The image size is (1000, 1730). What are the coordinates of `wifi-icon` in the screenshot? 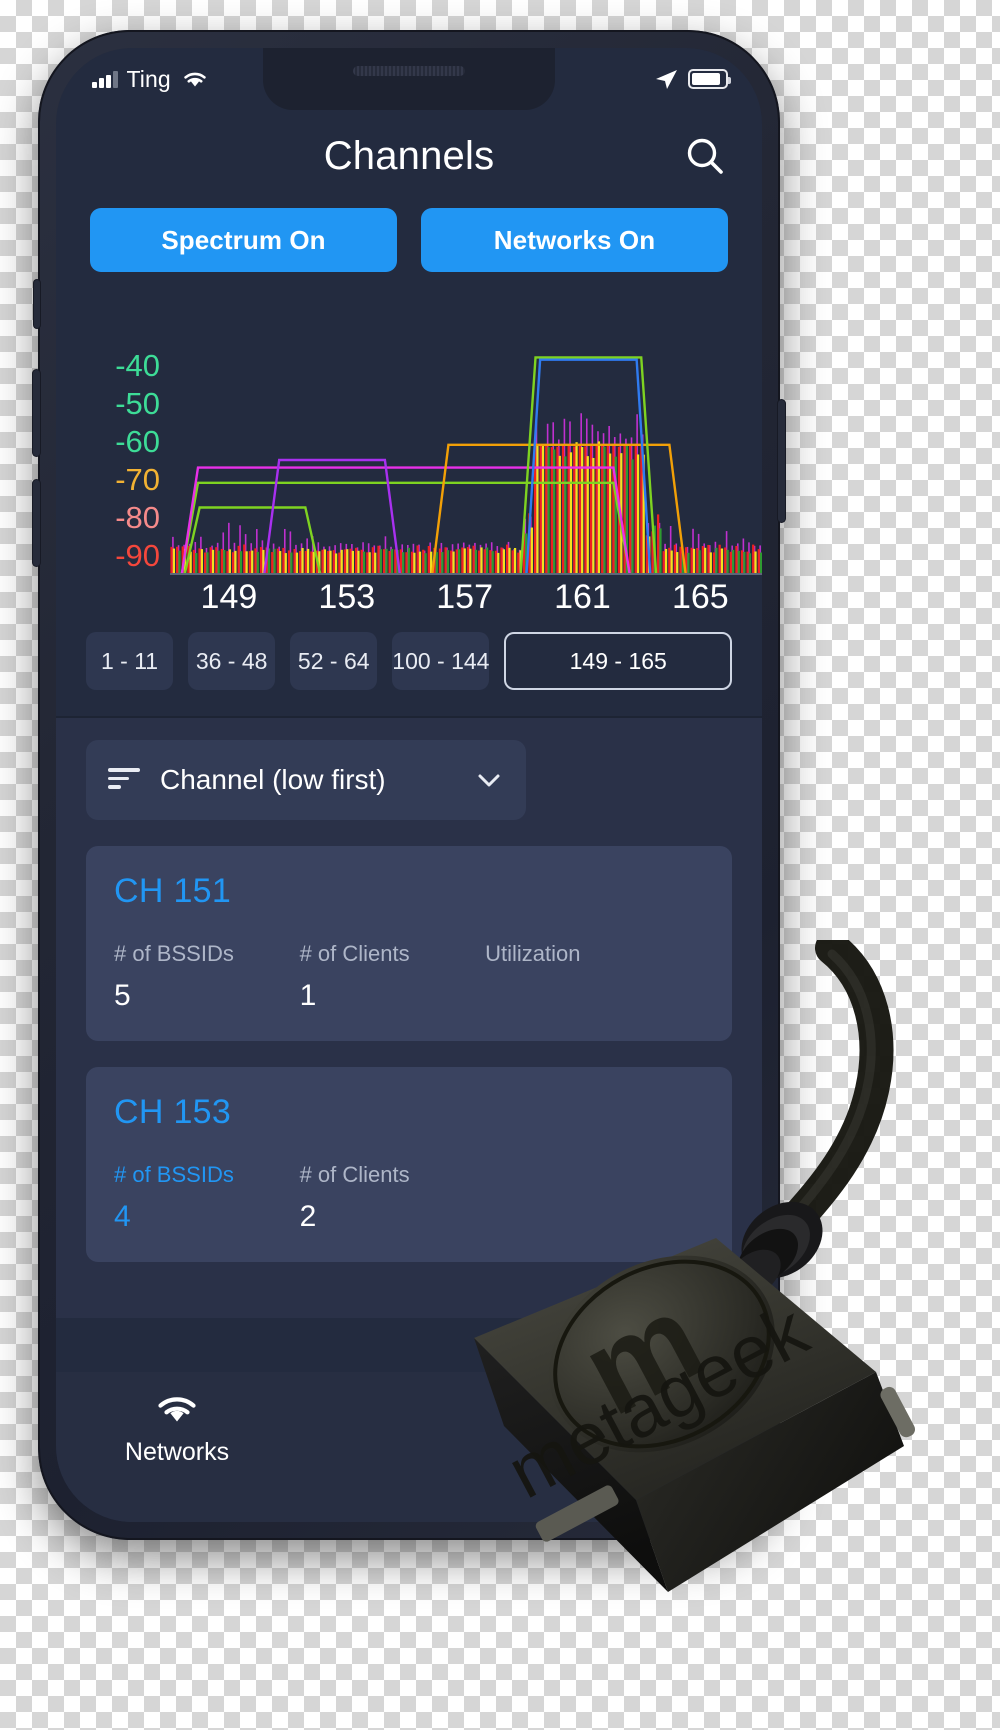 It's located at (177, 1409).